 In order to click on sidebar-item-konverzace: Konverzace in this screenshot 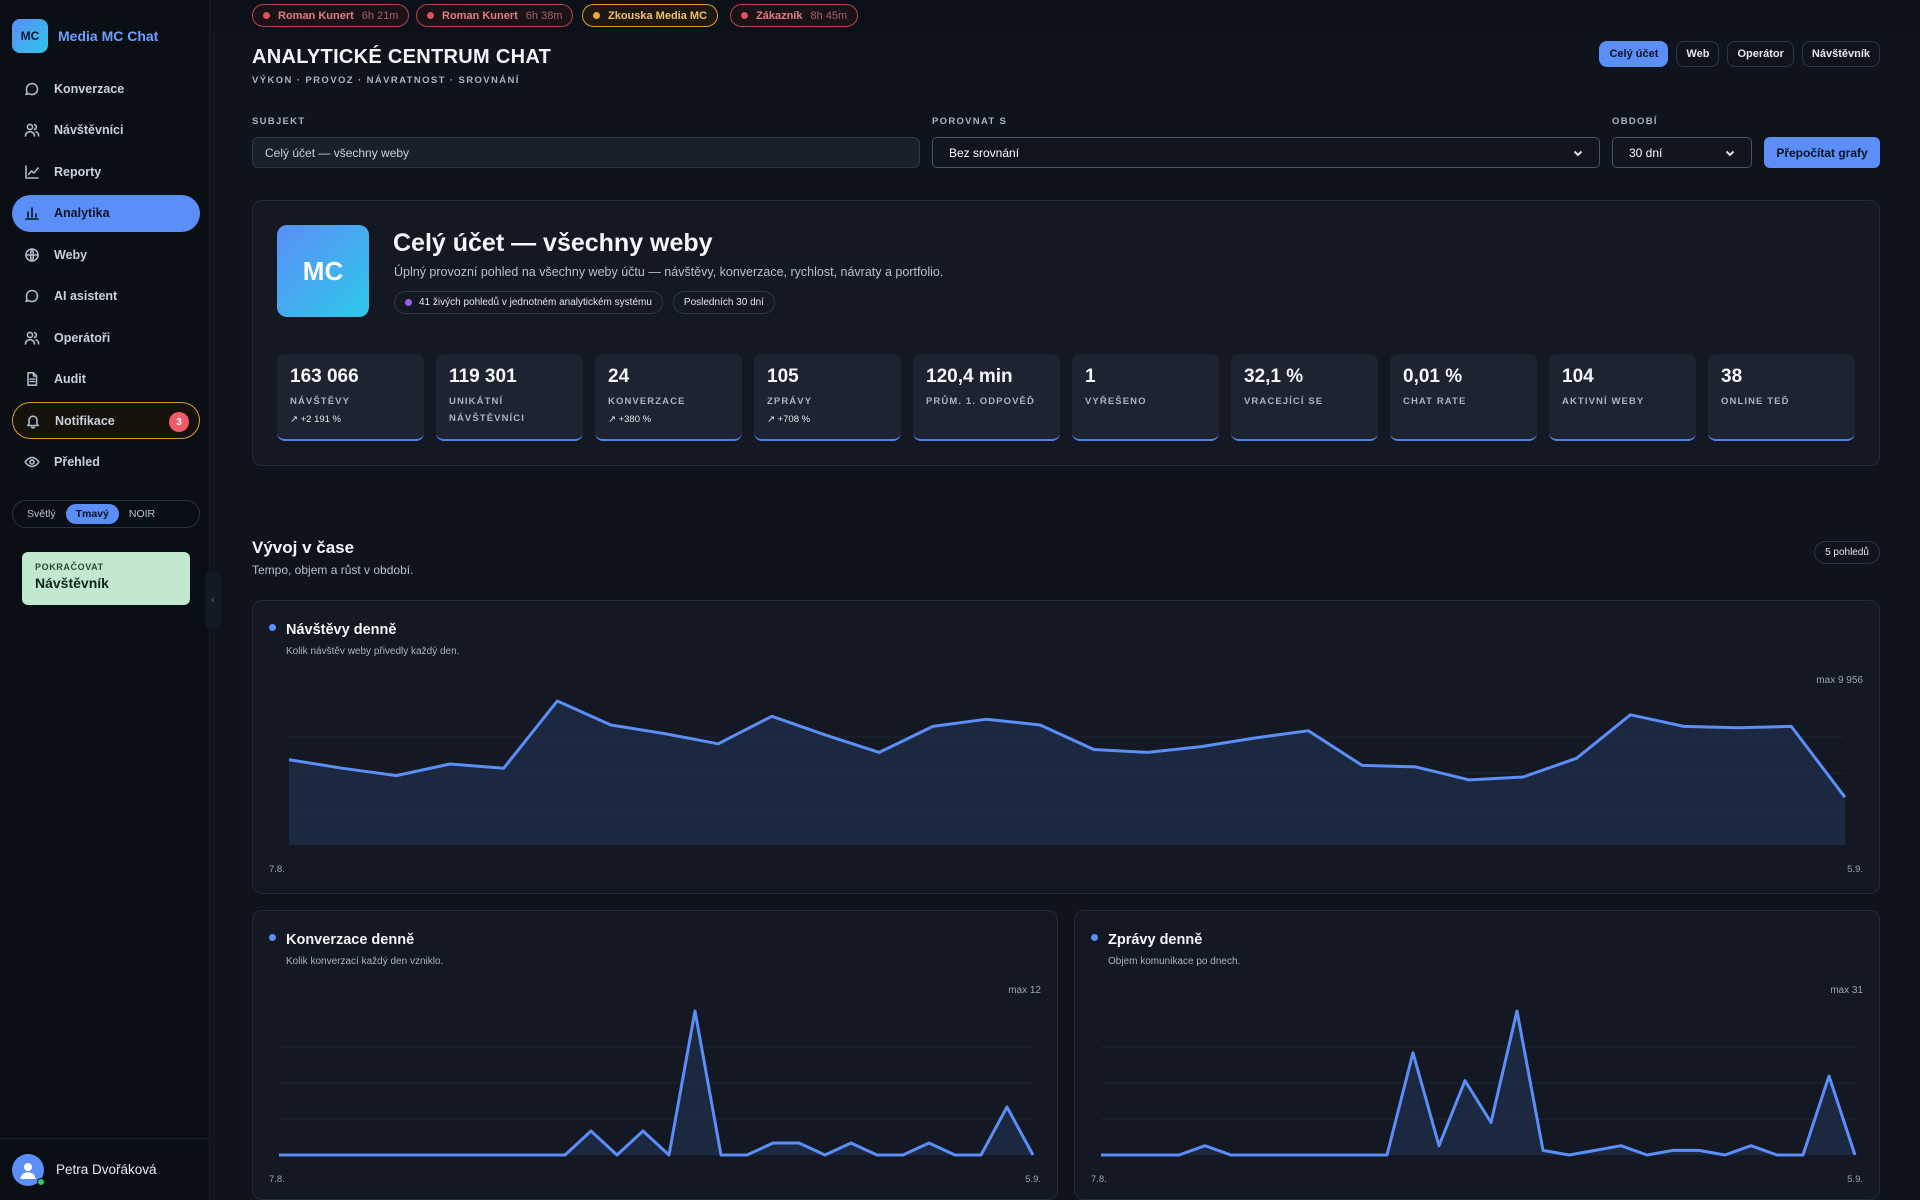, I will do `click(106, 88)`.